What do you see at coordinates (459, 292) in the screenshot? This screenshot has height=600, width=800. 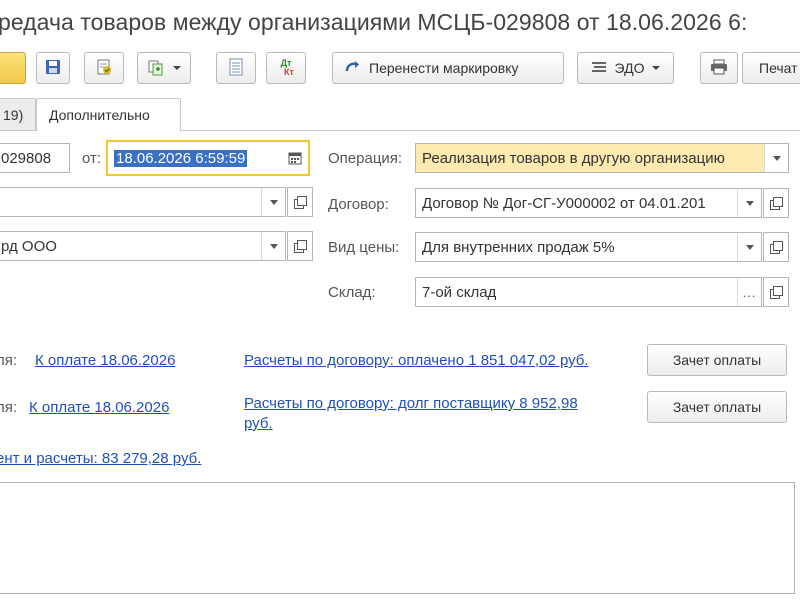 I see `warehouse-value: 7-ой склад` at bounding box center [459, 292].